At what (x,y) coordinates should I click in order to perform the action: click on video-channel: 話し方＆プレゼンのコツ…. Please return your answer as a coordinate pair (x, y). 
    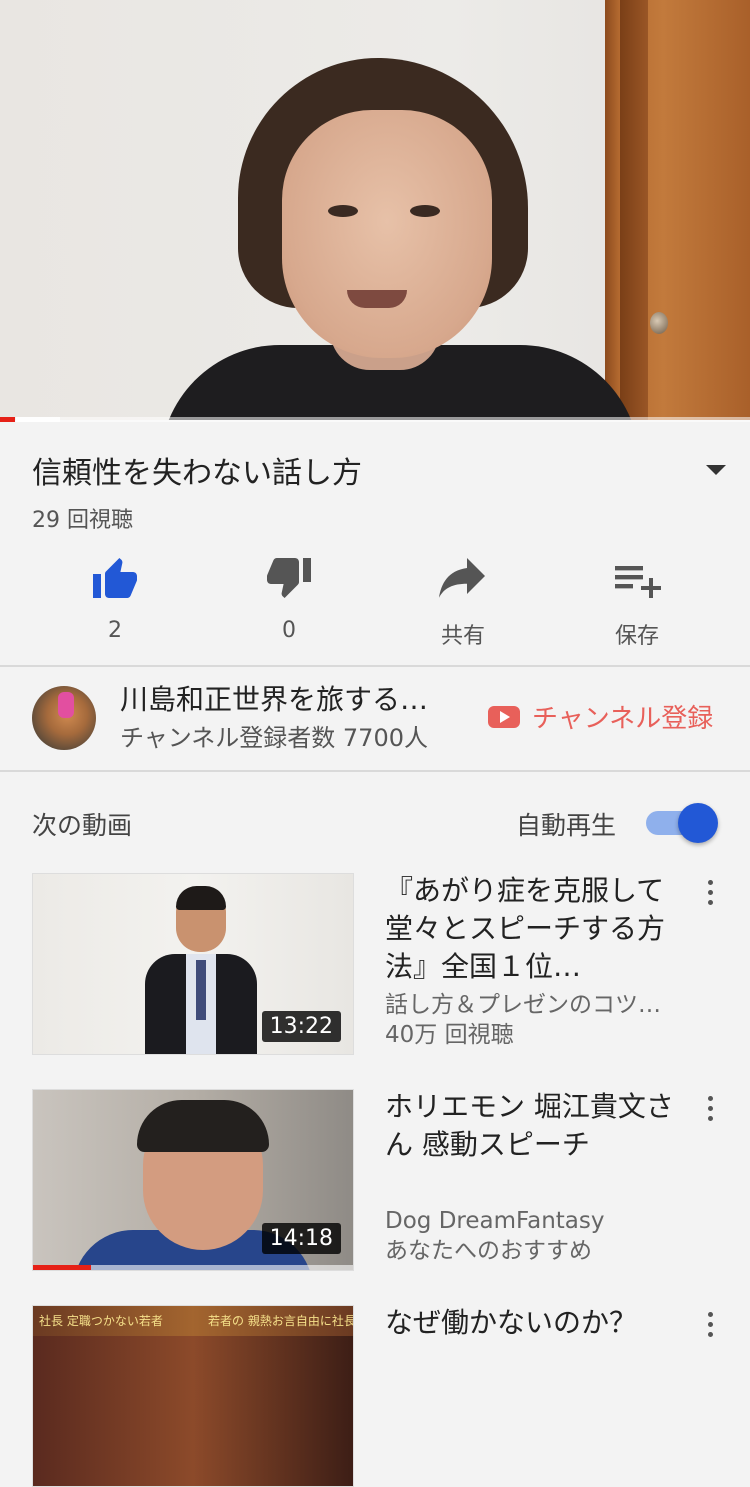
    Looking at the image, I should click on (523, 1005).